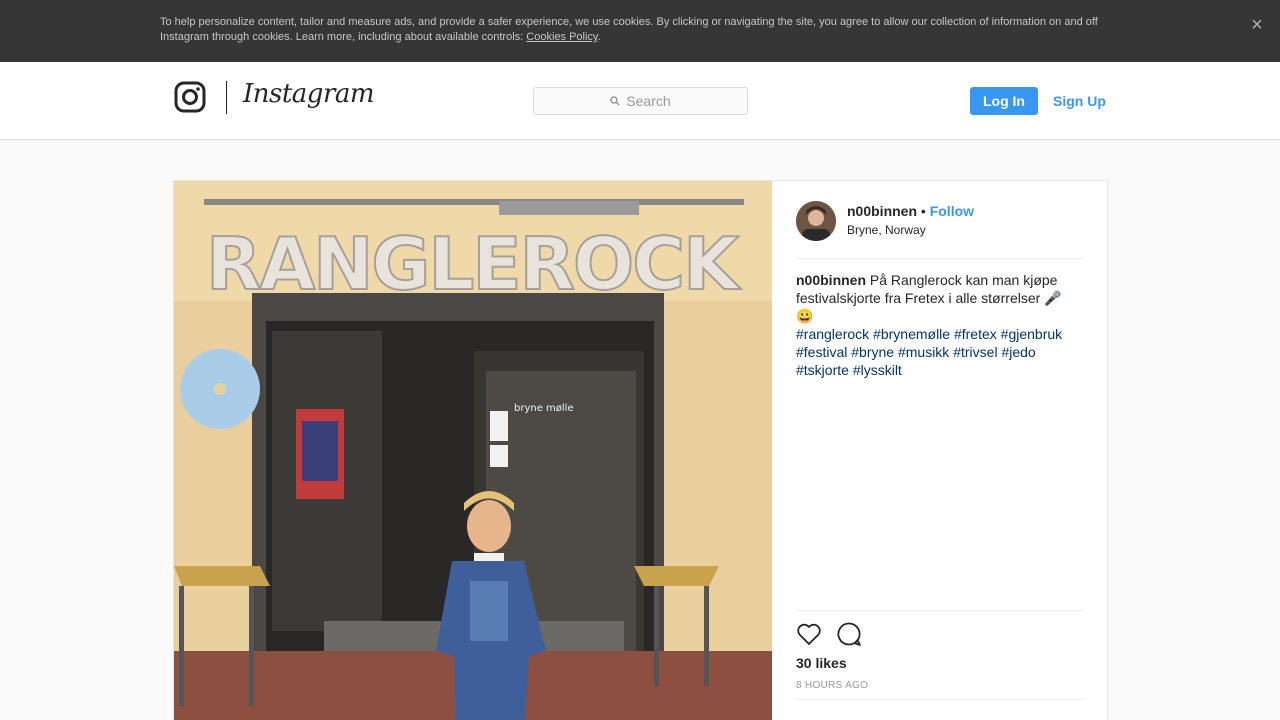 This screenshot has width=1280, height=720. Describe the element at coordinates (648, 101) in the screenshot. I see `search-placeholder: Search` at that location.